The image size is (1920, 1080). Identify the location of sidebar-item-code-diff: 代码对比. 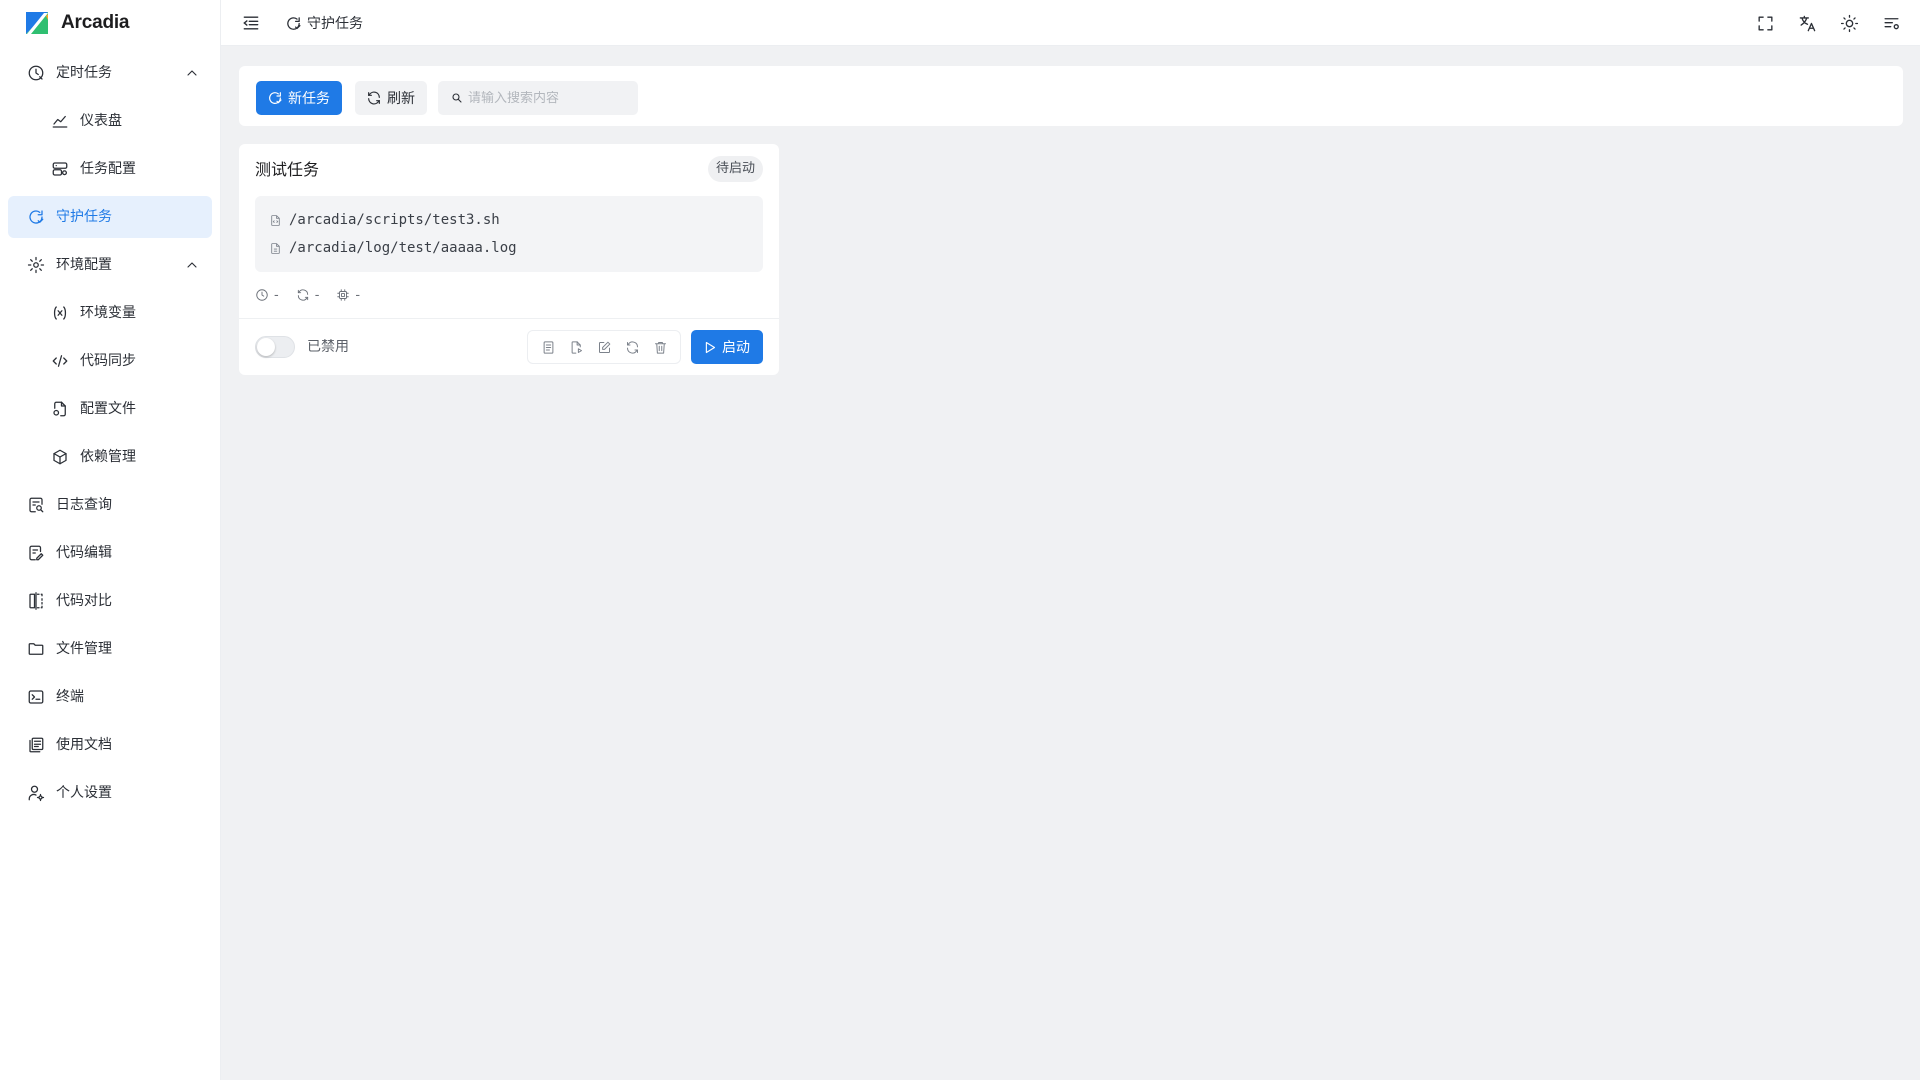
(110, 601).